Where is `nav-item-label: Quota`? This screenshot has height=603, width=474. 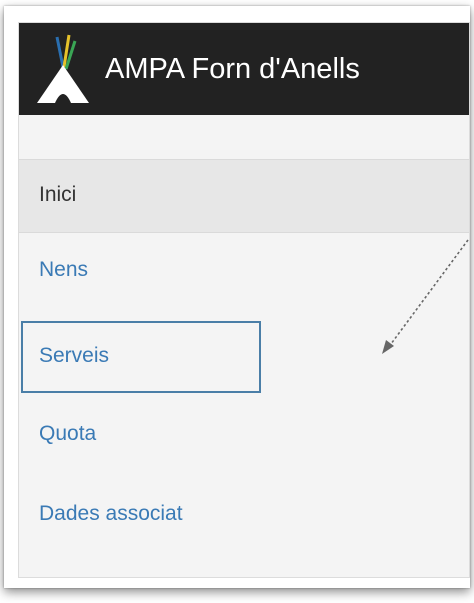 nav-item-label: Quota is located at coordinates (68, 433).